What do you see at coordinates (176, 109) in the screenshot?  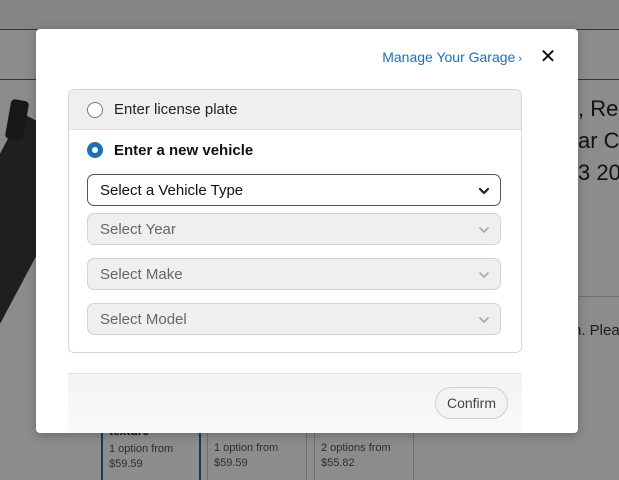 I see `license-plate-label: Enter license plate` at bounding box center [176, 109].